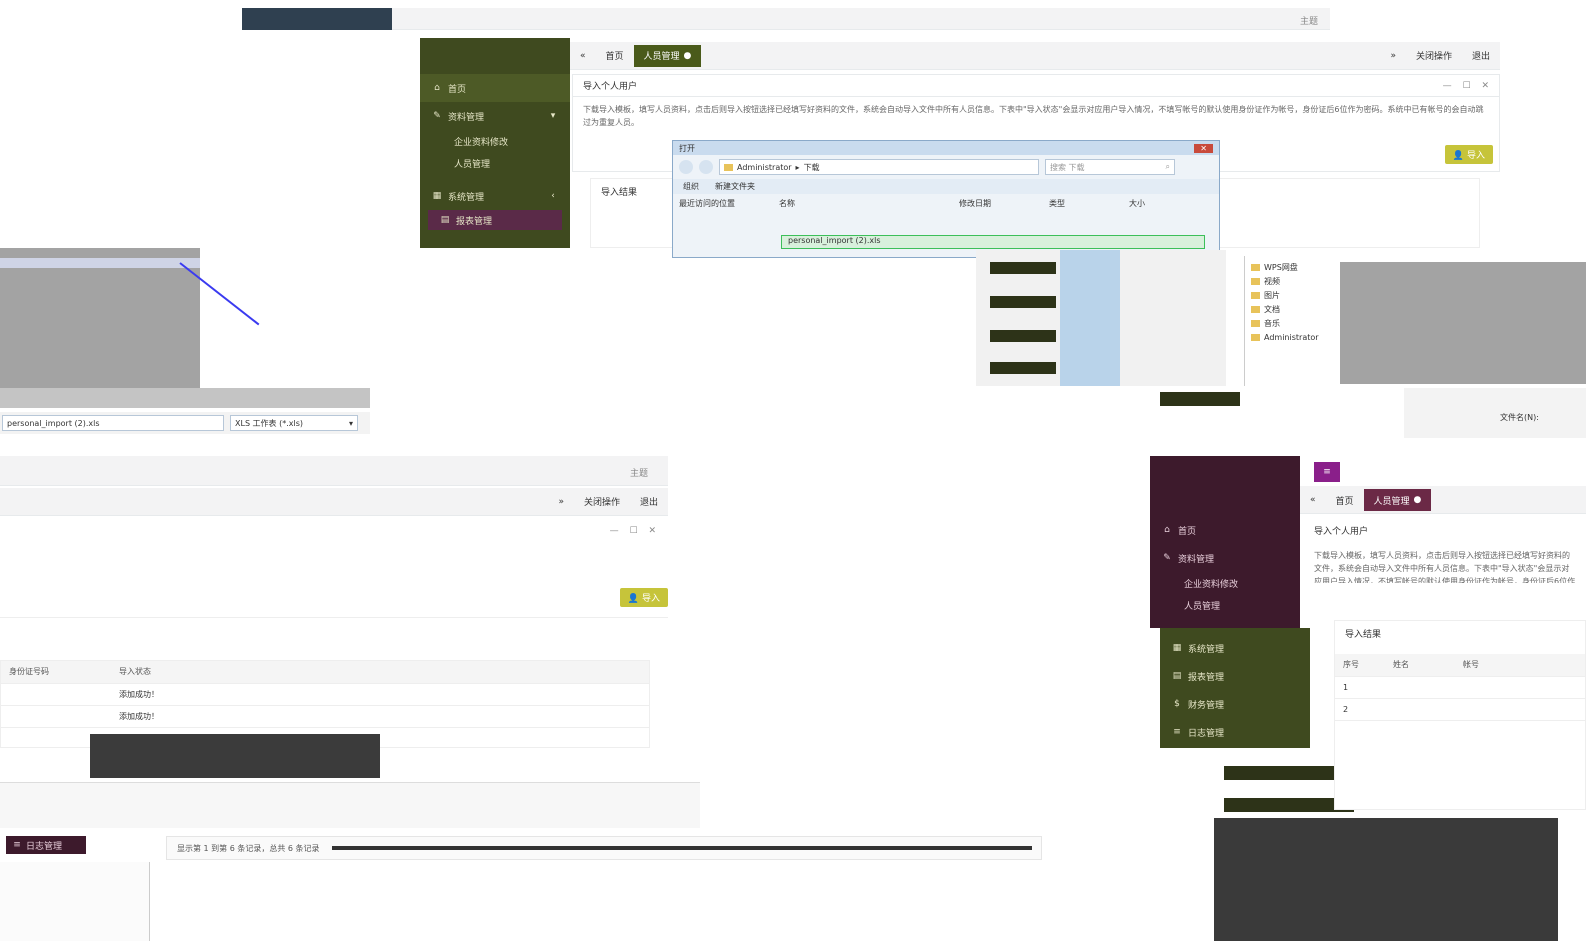  I want to click on filetype-select: XLS 工作表 (*.xls) ▾, so click(294, 423).